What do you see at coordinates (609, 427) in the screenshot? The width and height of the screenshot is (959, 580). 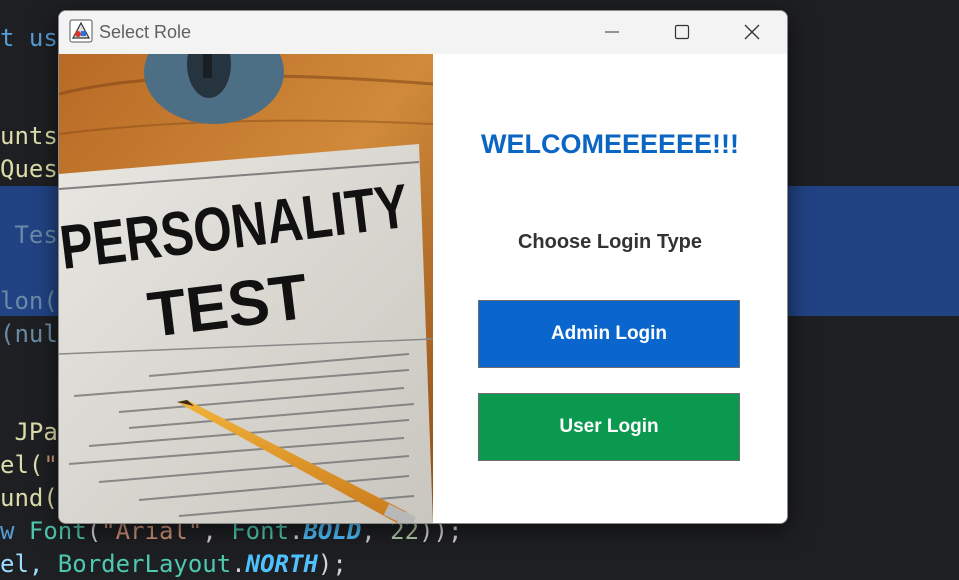 I see `user-login-button: User Login` at bounding box center [609, 427].